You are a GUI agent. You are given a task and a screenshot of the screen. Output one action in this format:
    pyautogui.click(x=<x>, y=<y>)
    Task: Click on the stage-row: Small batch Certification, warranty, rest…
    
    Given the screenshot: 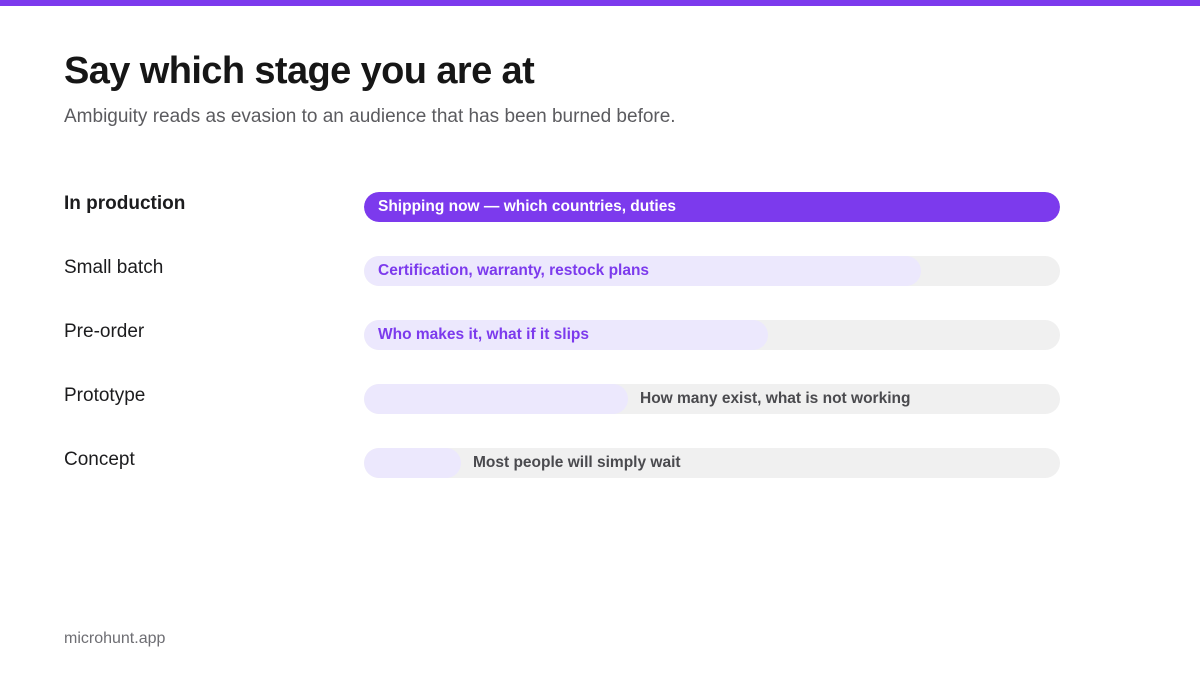 What is the action you would take?
    pyautogui.click(x=564, y=271)
    